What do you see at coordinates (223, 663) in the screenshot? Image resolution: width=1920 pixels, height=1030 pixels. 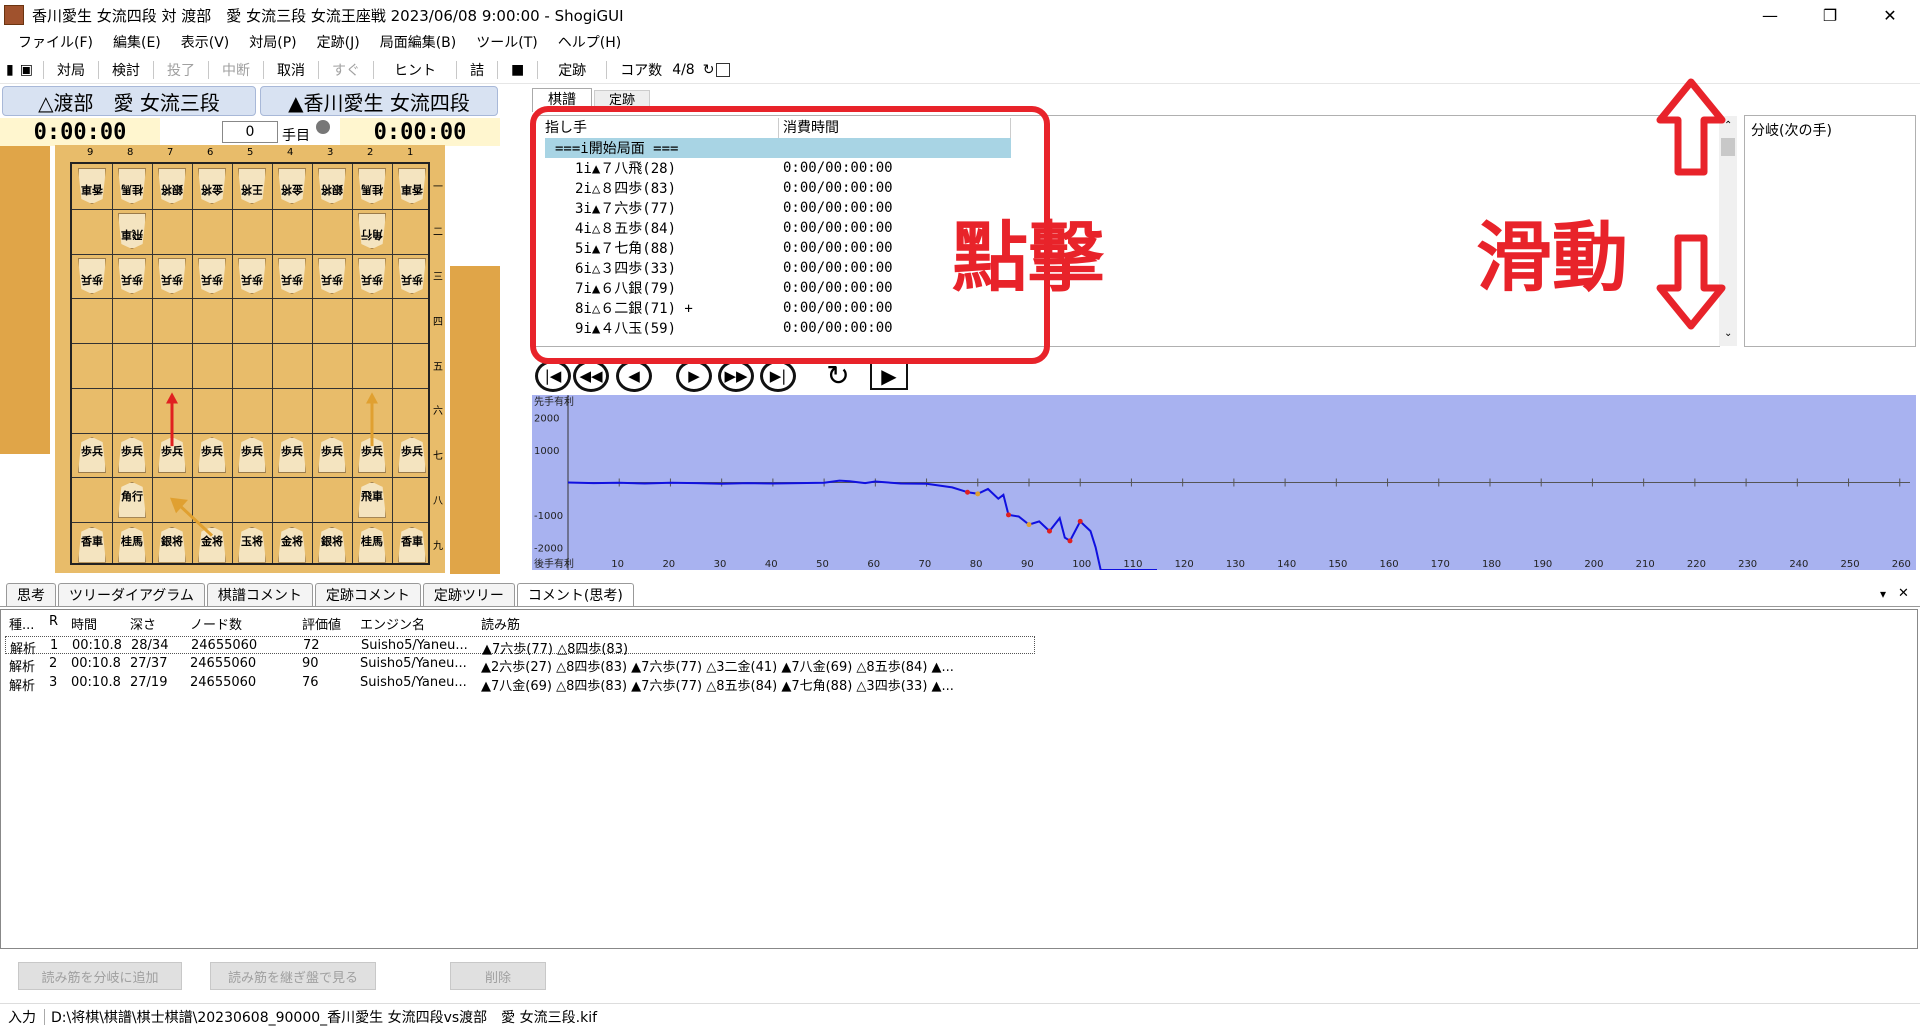 I see `analysis-cell: 24655060` at bounding box center [223, 663].